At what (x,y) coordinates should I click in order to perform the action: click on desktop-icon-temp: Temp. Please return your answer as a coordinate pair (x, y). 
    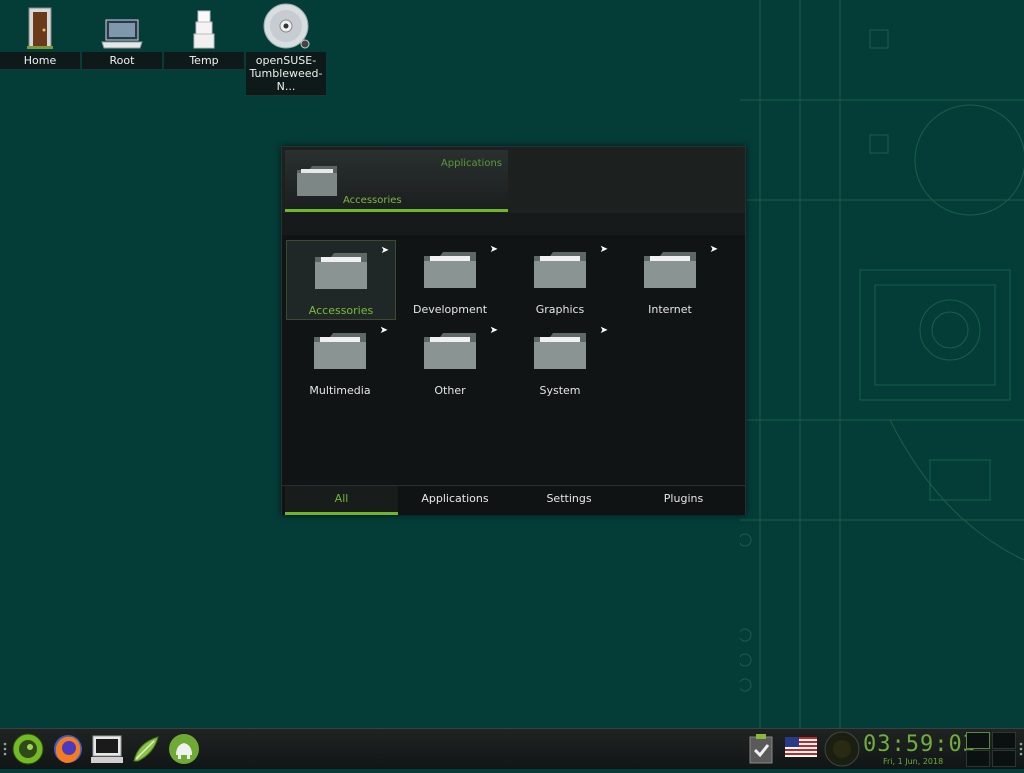
    Looking at the image, I should click on (204, 37).